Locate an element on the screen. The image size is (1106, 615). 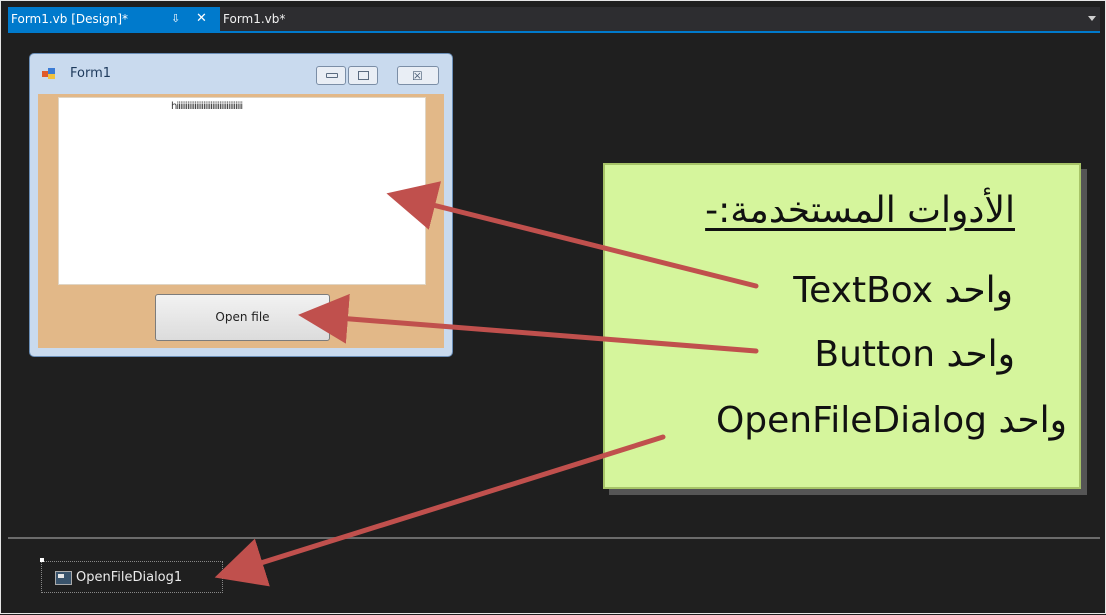
callout-item-textbox: واحد TextBox is located at coordinates (903, 290).